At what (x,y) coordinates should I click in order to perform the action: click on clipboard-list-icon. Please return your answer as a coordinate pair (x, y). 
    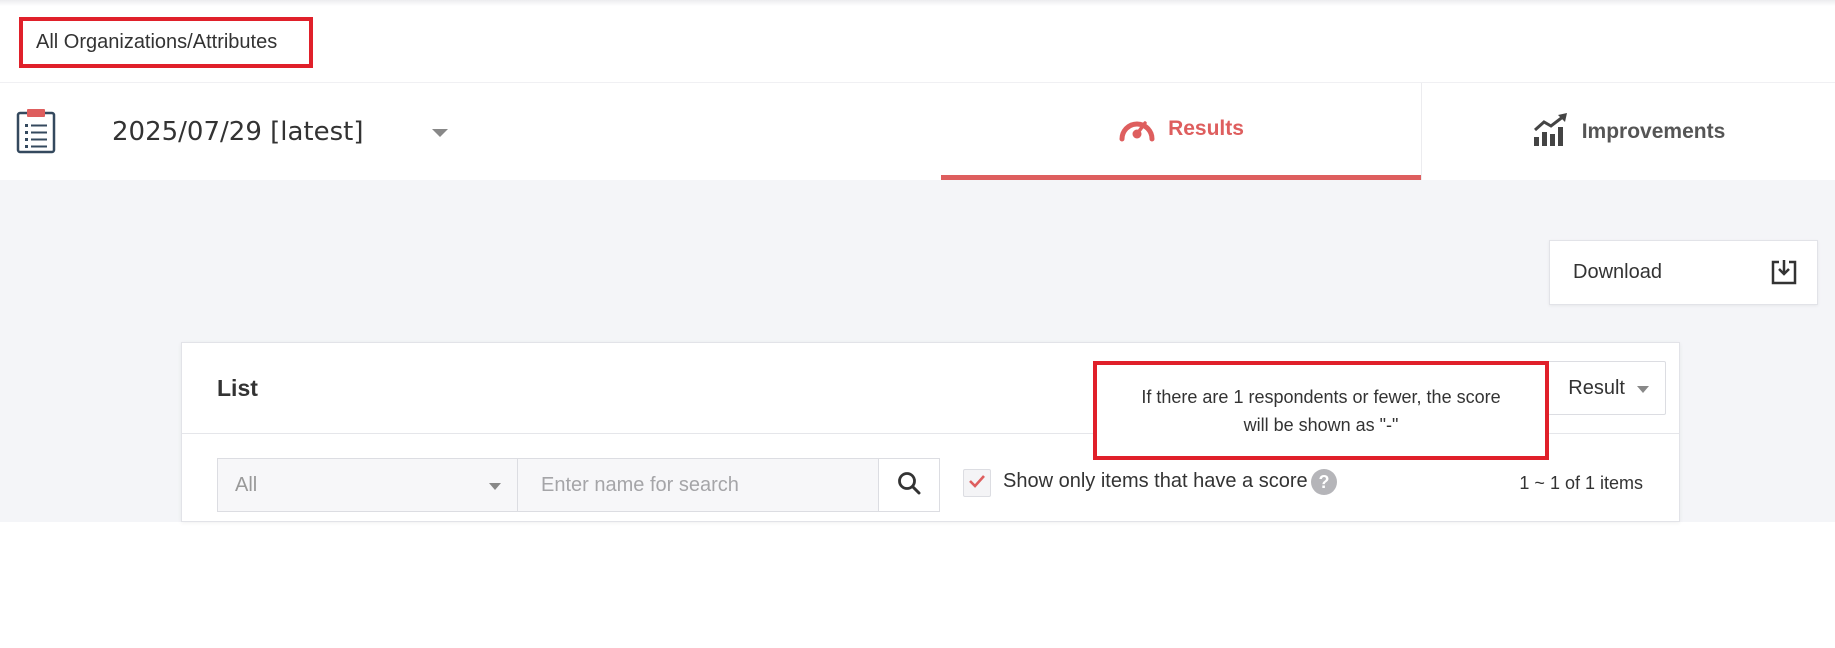
    Looking at the image, I should click on (36, 131).